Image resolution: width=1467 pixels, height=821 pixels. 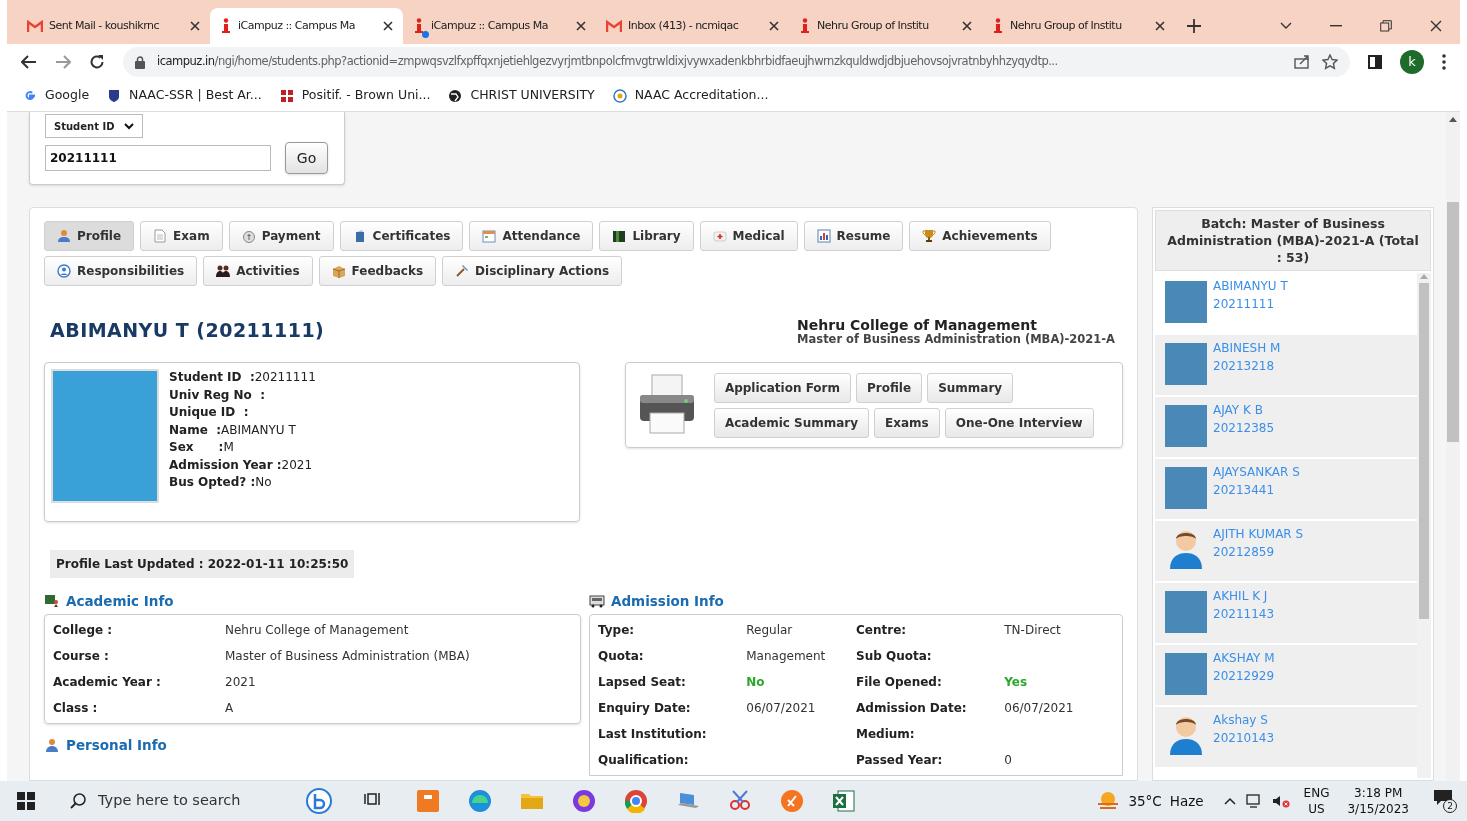 What do you see at coordinates (1316, 801) in the screenshot?
I see `language-indicator: ENG US` at bounding box center [1316, 801].